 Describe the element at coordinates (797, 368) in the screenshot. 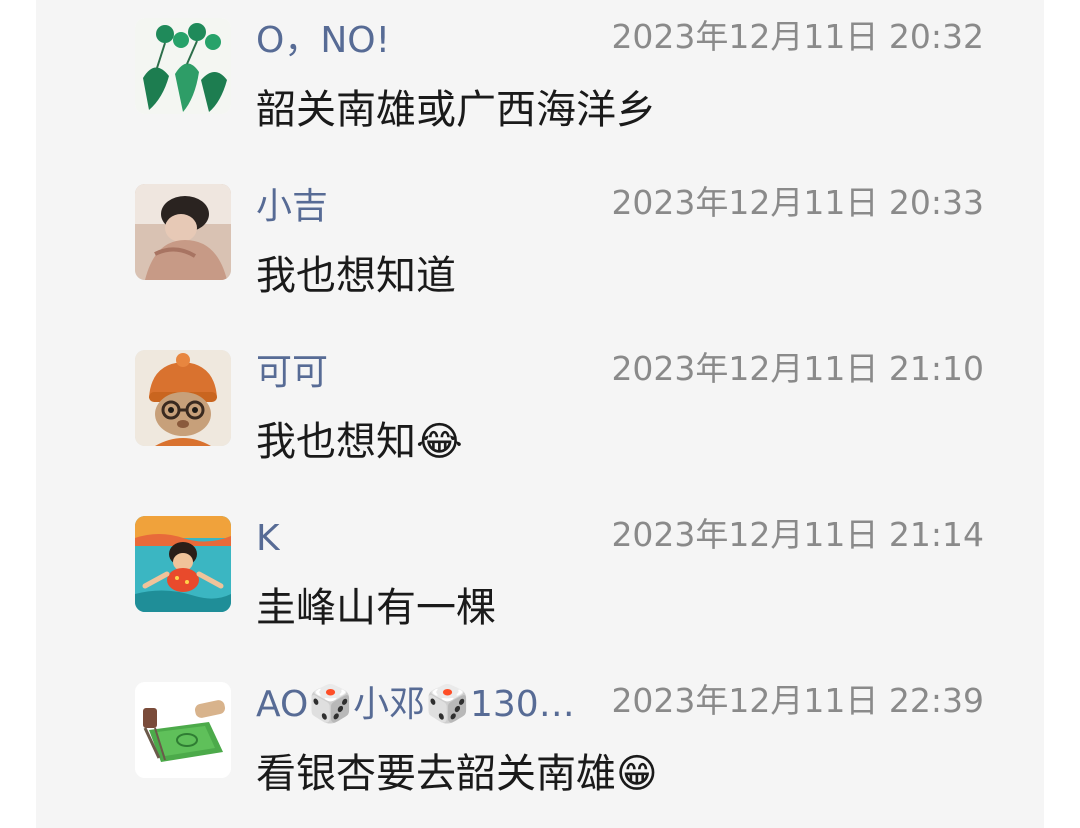

I see `comment-time: 2023年12月11日 21:10` at that location.